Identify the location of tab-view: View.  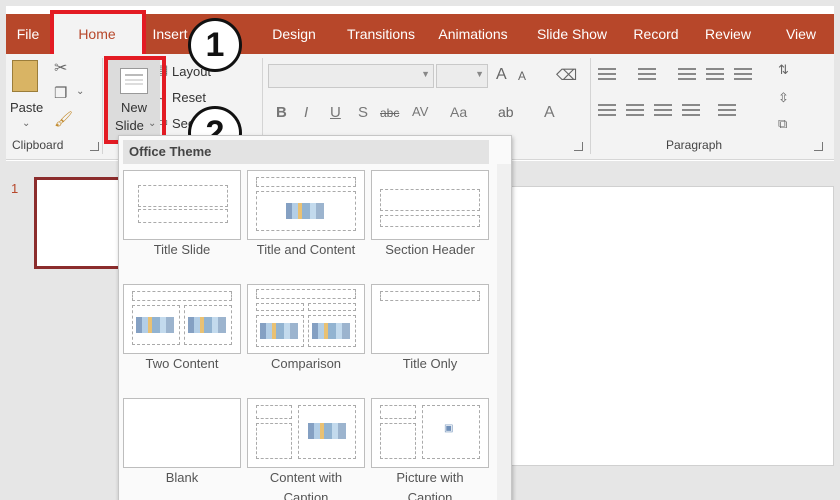
(801, 34).